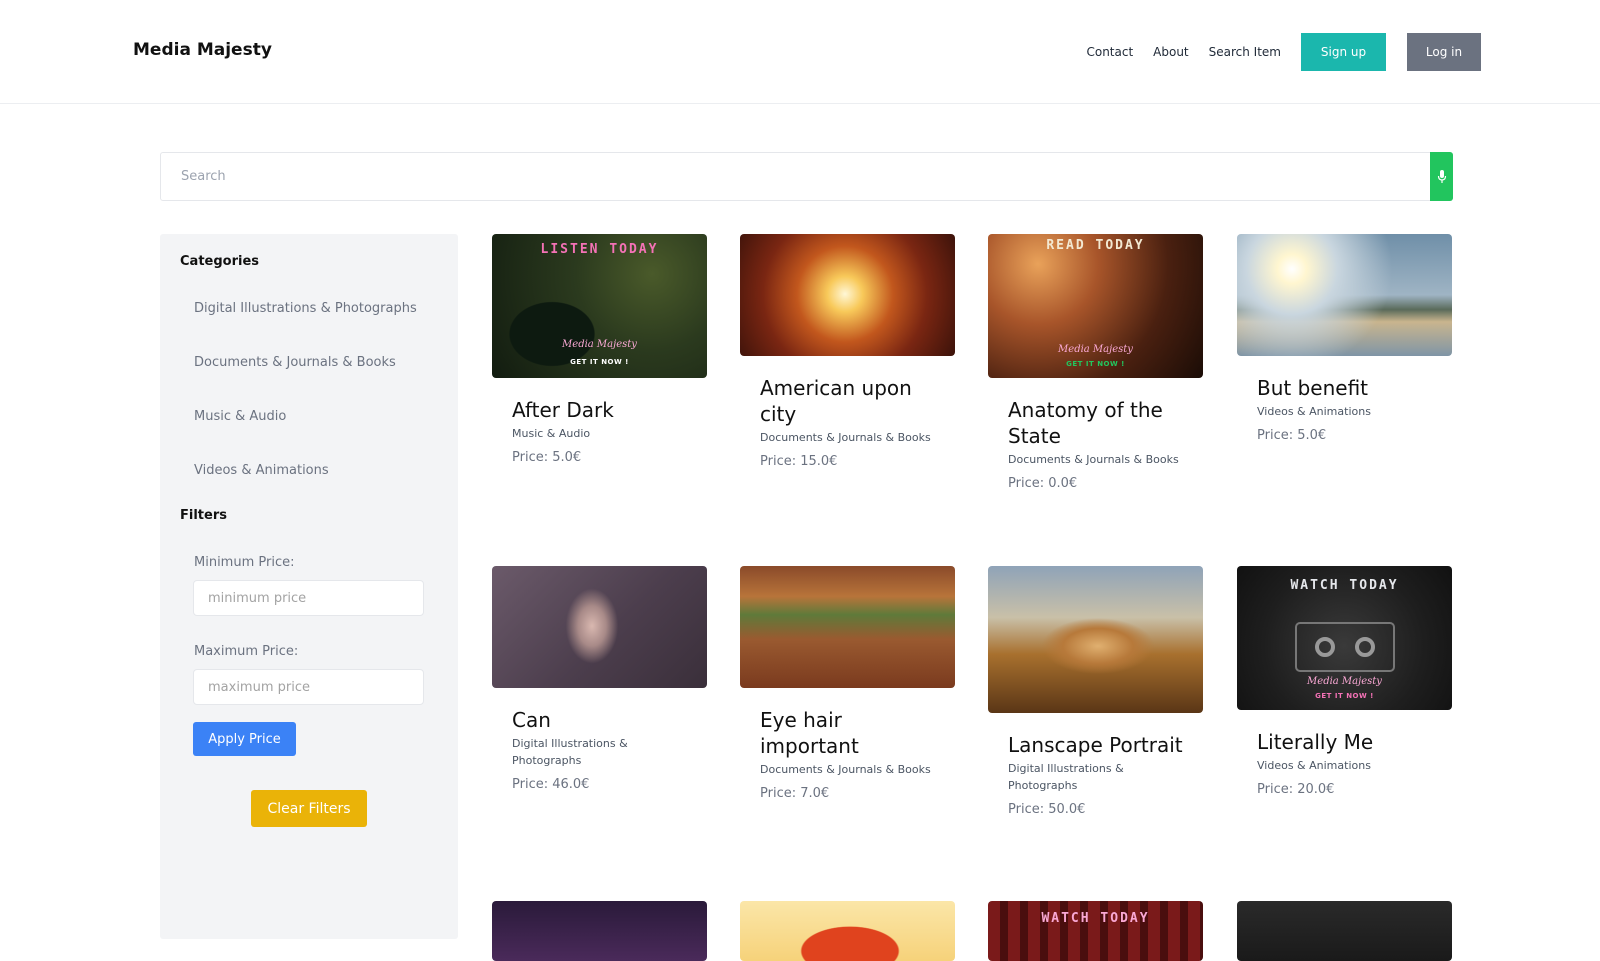 This screenshot has width=1600, height=961. What do you see at coordinates (1444, 52) in the screenshot?
I see `login-button: Log in` at bounding box center [1444, 52].